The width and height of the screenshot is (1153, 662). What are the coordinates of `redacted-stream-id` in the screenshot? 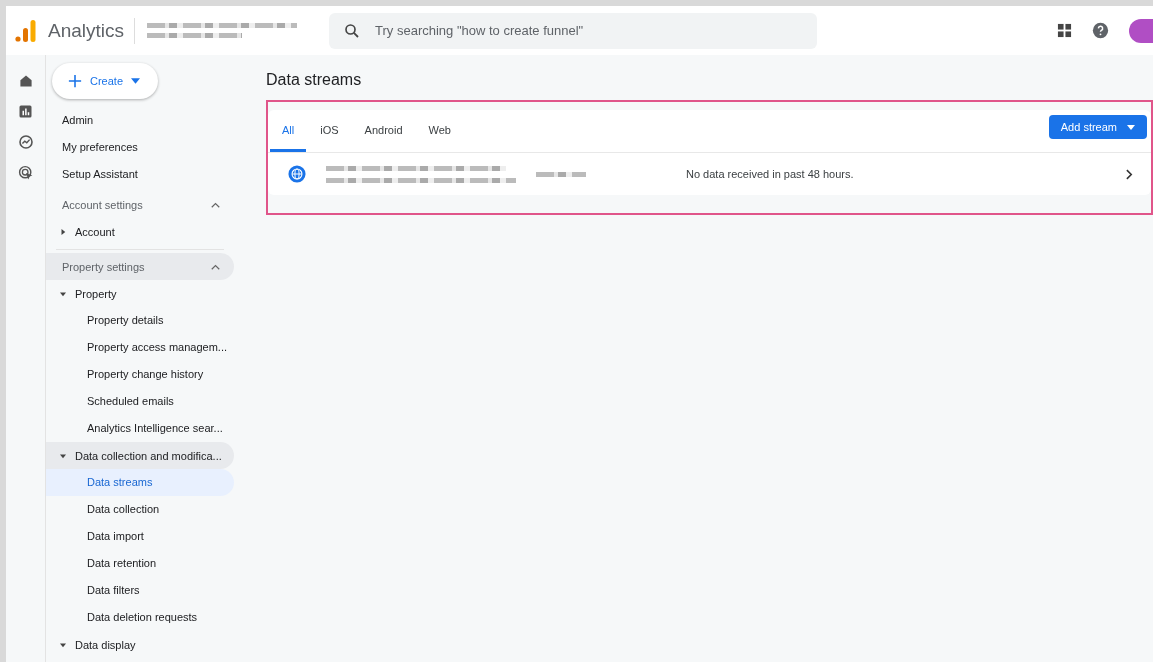 It's located at (561, 174).